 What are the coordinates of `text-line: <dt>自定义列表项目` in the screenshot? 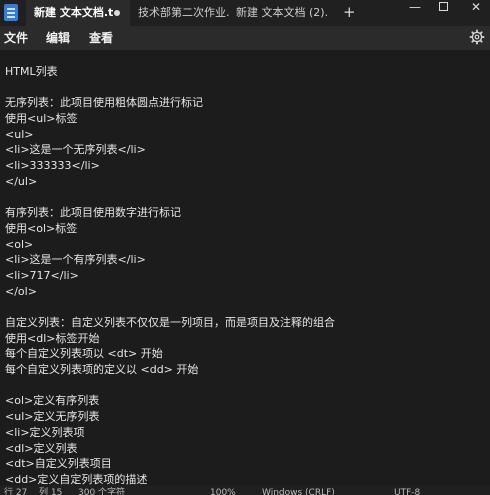 It's located at (58, 464).